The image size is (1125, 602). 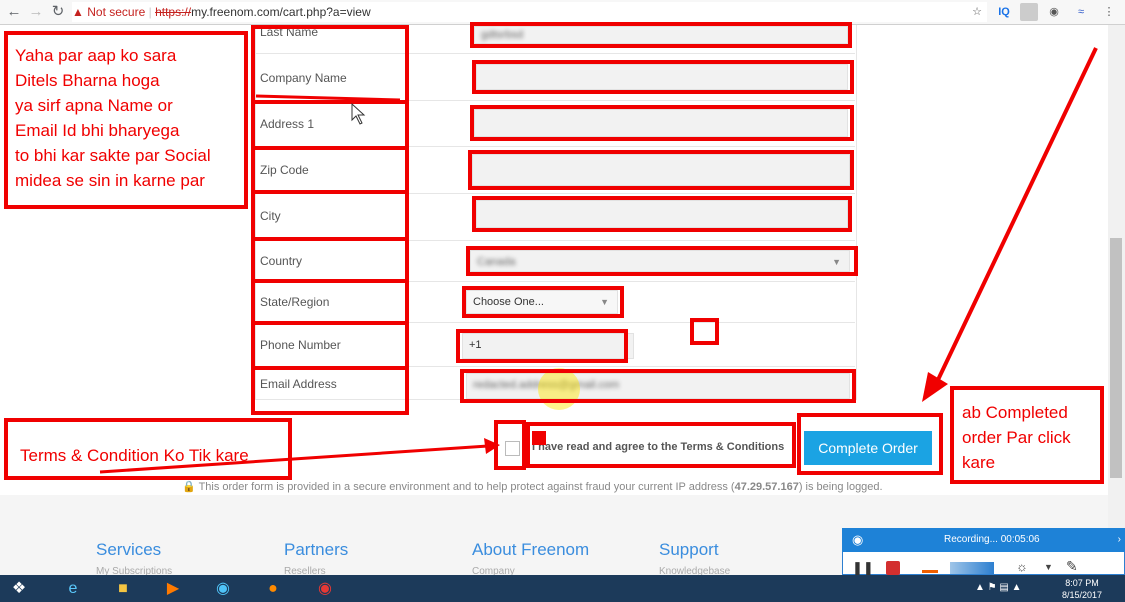 What do you see at coordinates (858, 539) in the screenshot?
I see `recorder-logo-icon: ◉` at bounding box center [858, 539].